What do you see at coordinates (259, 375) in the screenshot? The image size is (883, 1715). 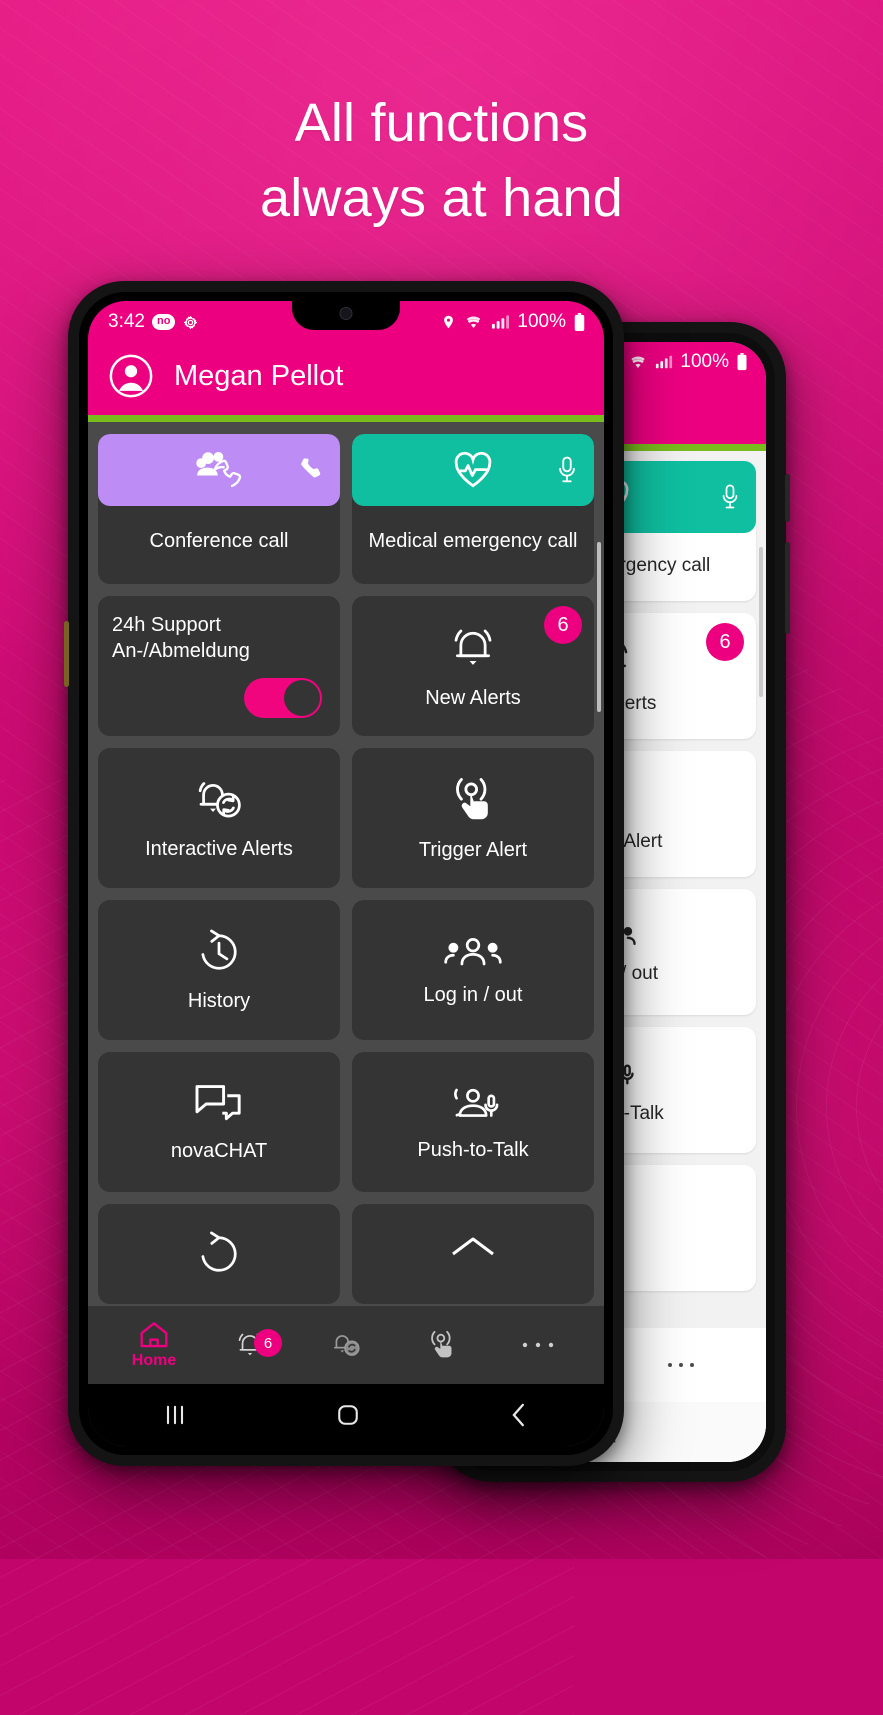 I see `page-title: Megan Pellot` at bounding box center [259, 375].